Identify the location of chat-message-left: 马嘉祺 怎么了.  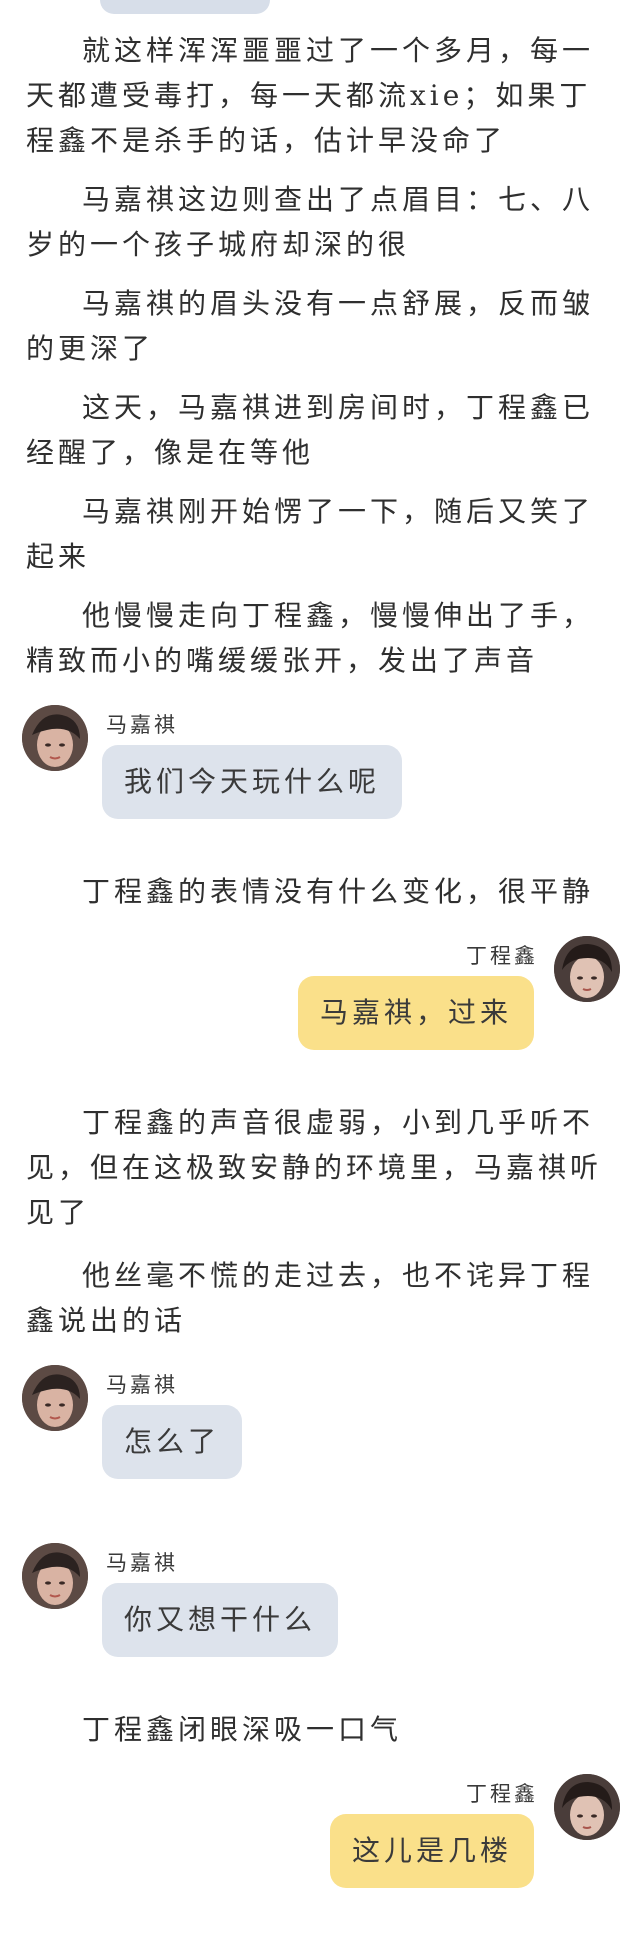
(320, 1443).